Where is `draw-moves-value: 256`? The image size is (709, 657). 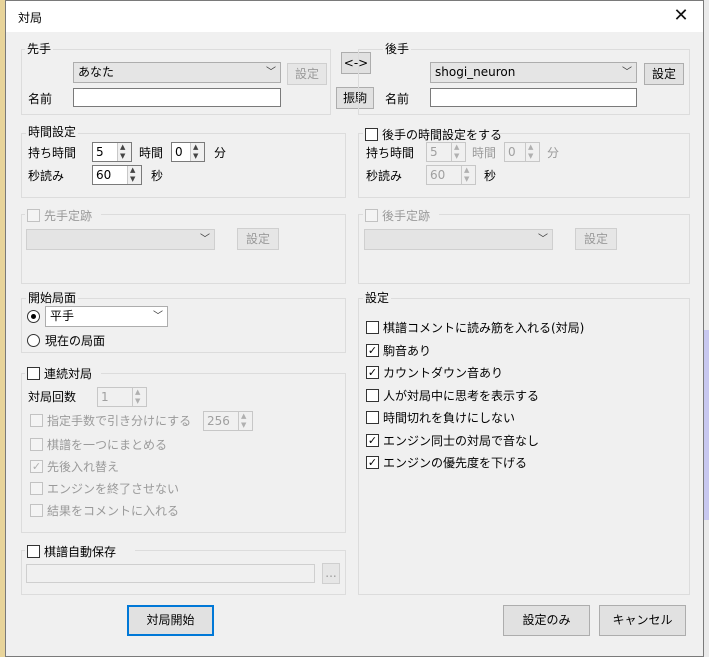
draw-moves-value: 256 is located at coordinates (218, 421).